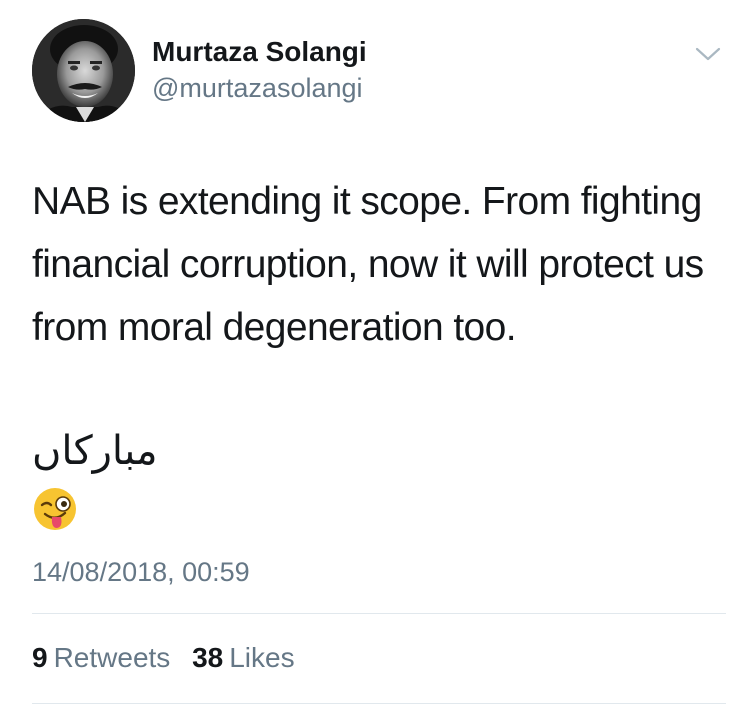 The image size is (742, 704). I want to click on likes-count: 38, so click(208, 657).